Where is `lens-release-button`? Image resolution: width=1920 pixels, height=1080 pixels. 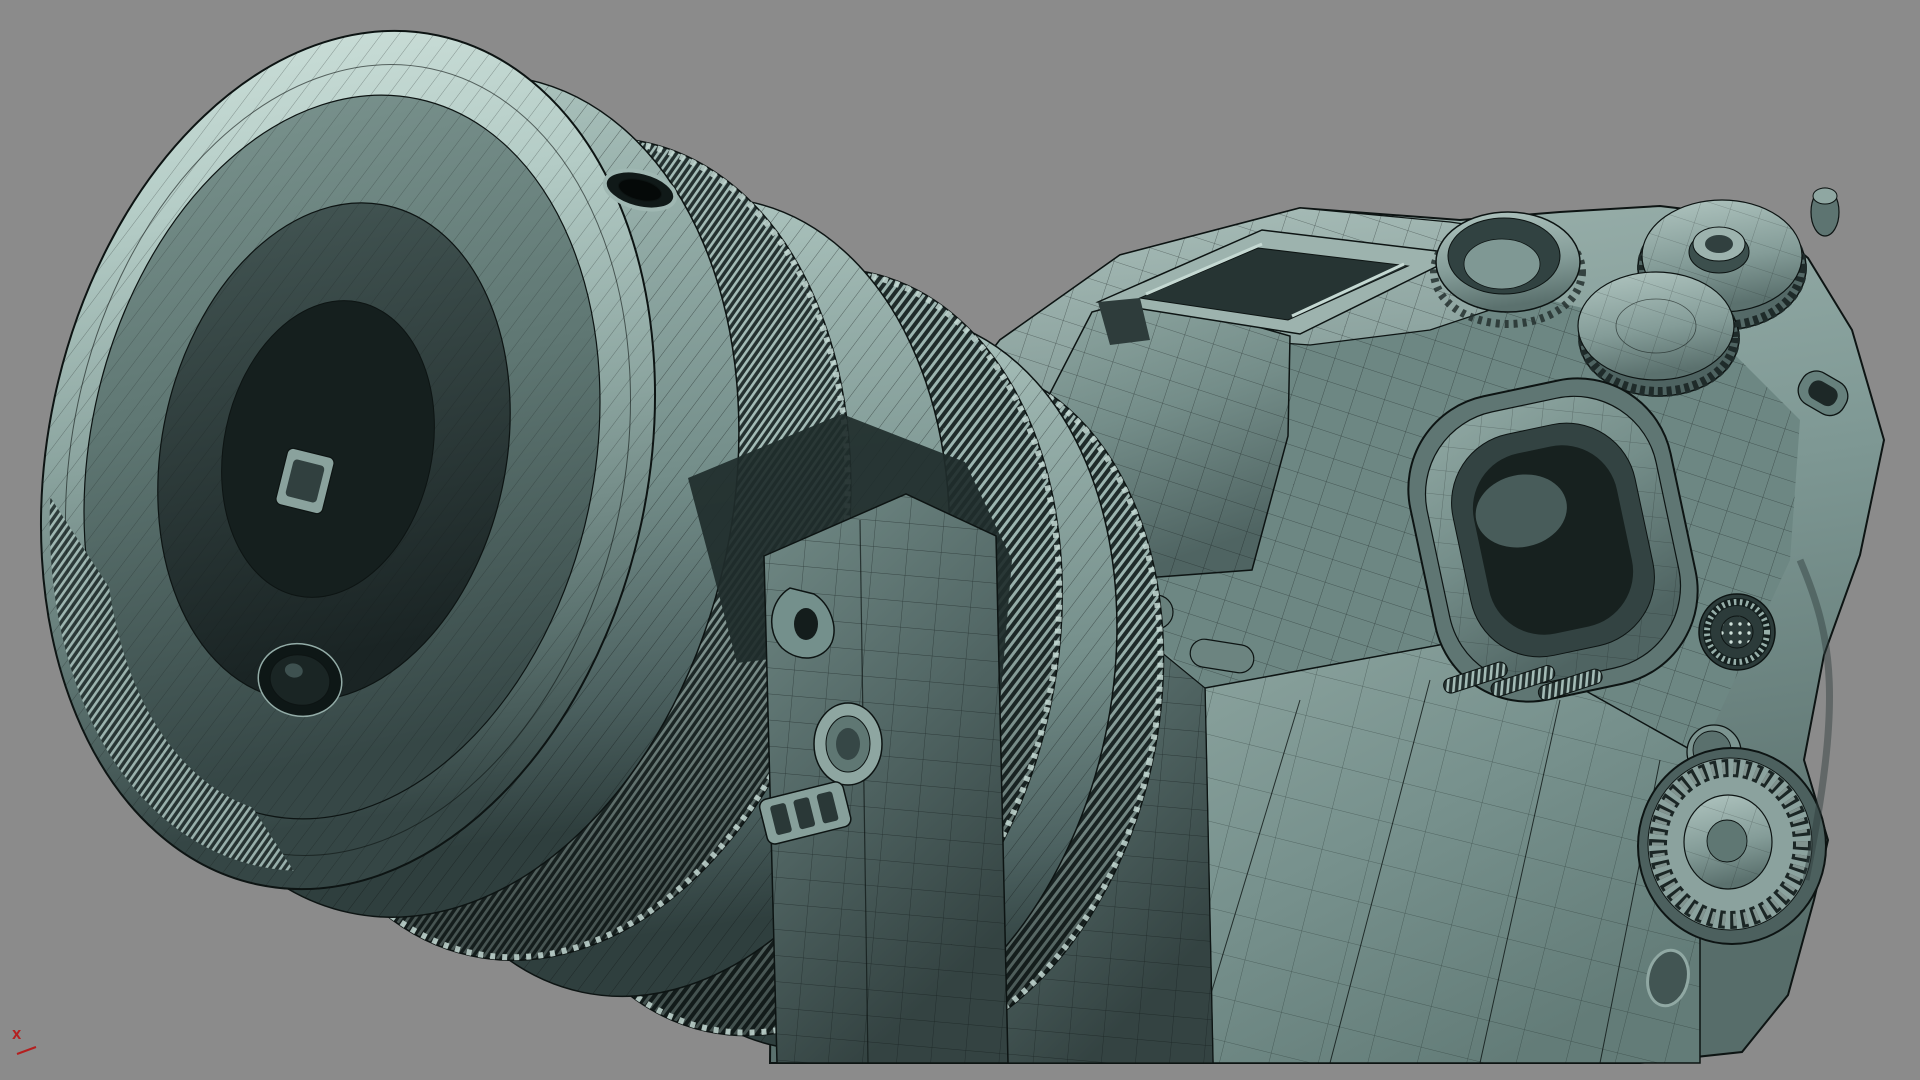 lens-release-button is located at coordinates (848, 744).